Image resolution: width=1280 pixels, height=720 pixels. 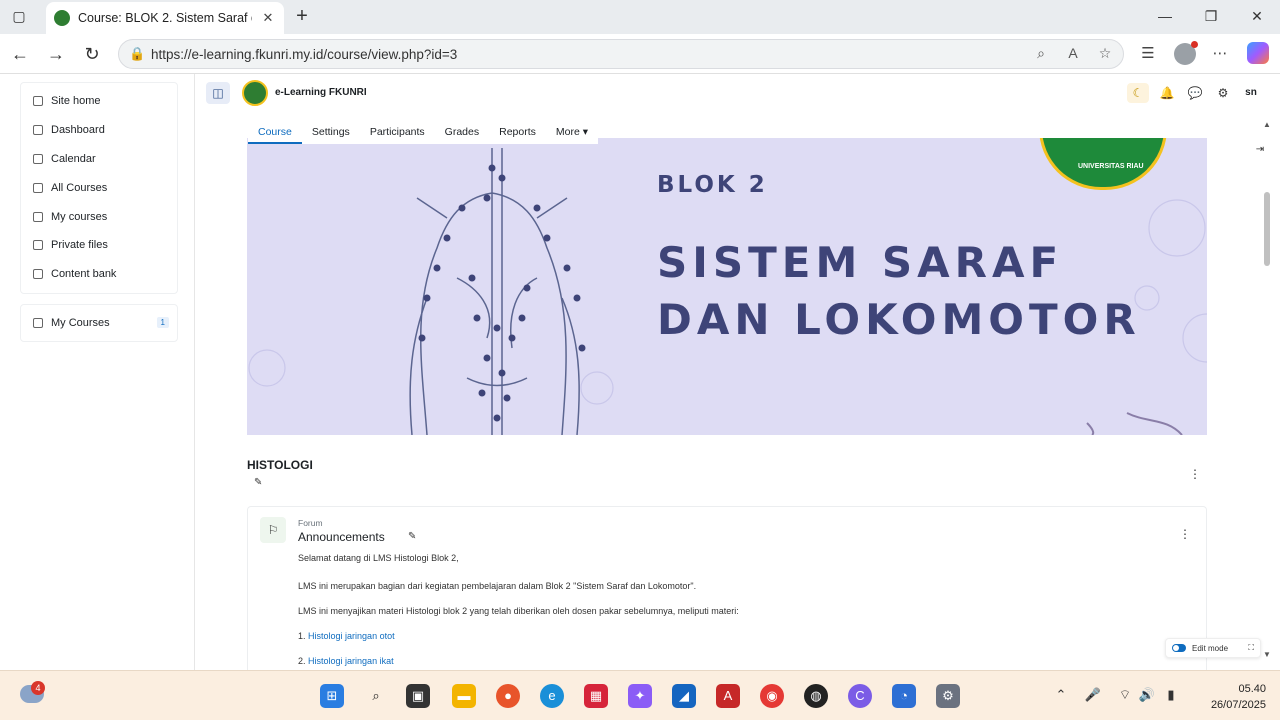 I want to click on copilot-icon, so click(x=1258, y=53).